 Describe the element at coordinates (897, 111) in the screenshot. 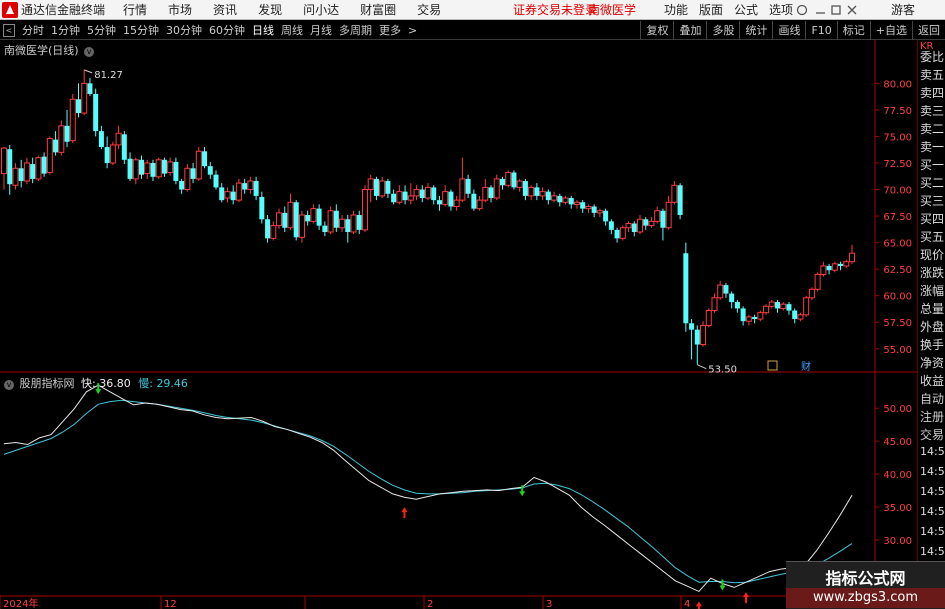

I see `price-tick-label: 77.50` at that location.